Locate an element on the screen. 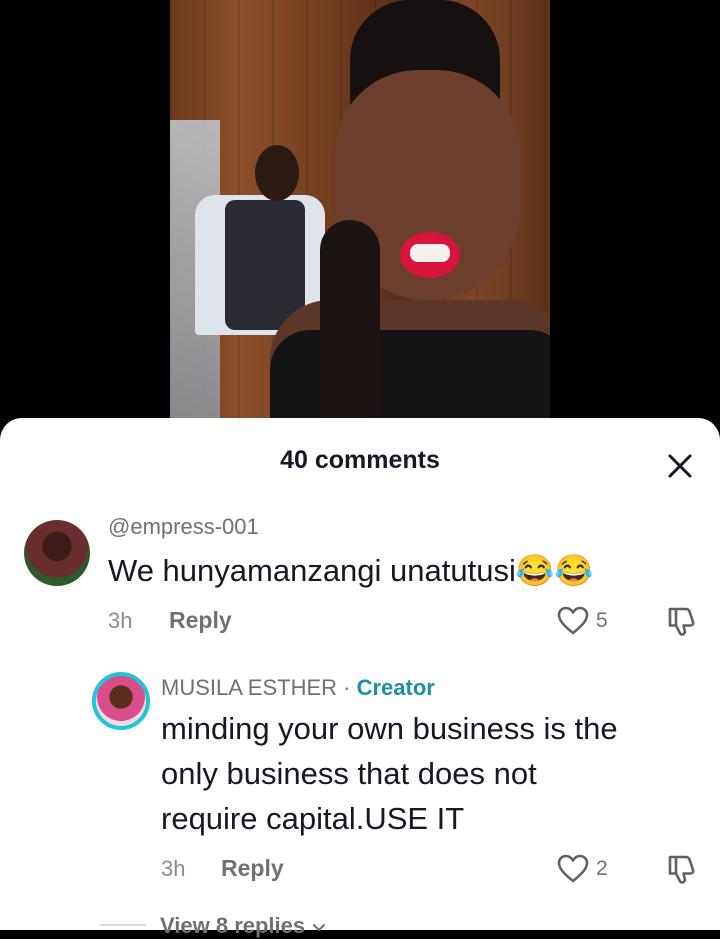 The width and height of the screenshot is (720, 939). comment-text: We hunyamanzangi unatutusi😂😂 is located at coordinates (351, 570).